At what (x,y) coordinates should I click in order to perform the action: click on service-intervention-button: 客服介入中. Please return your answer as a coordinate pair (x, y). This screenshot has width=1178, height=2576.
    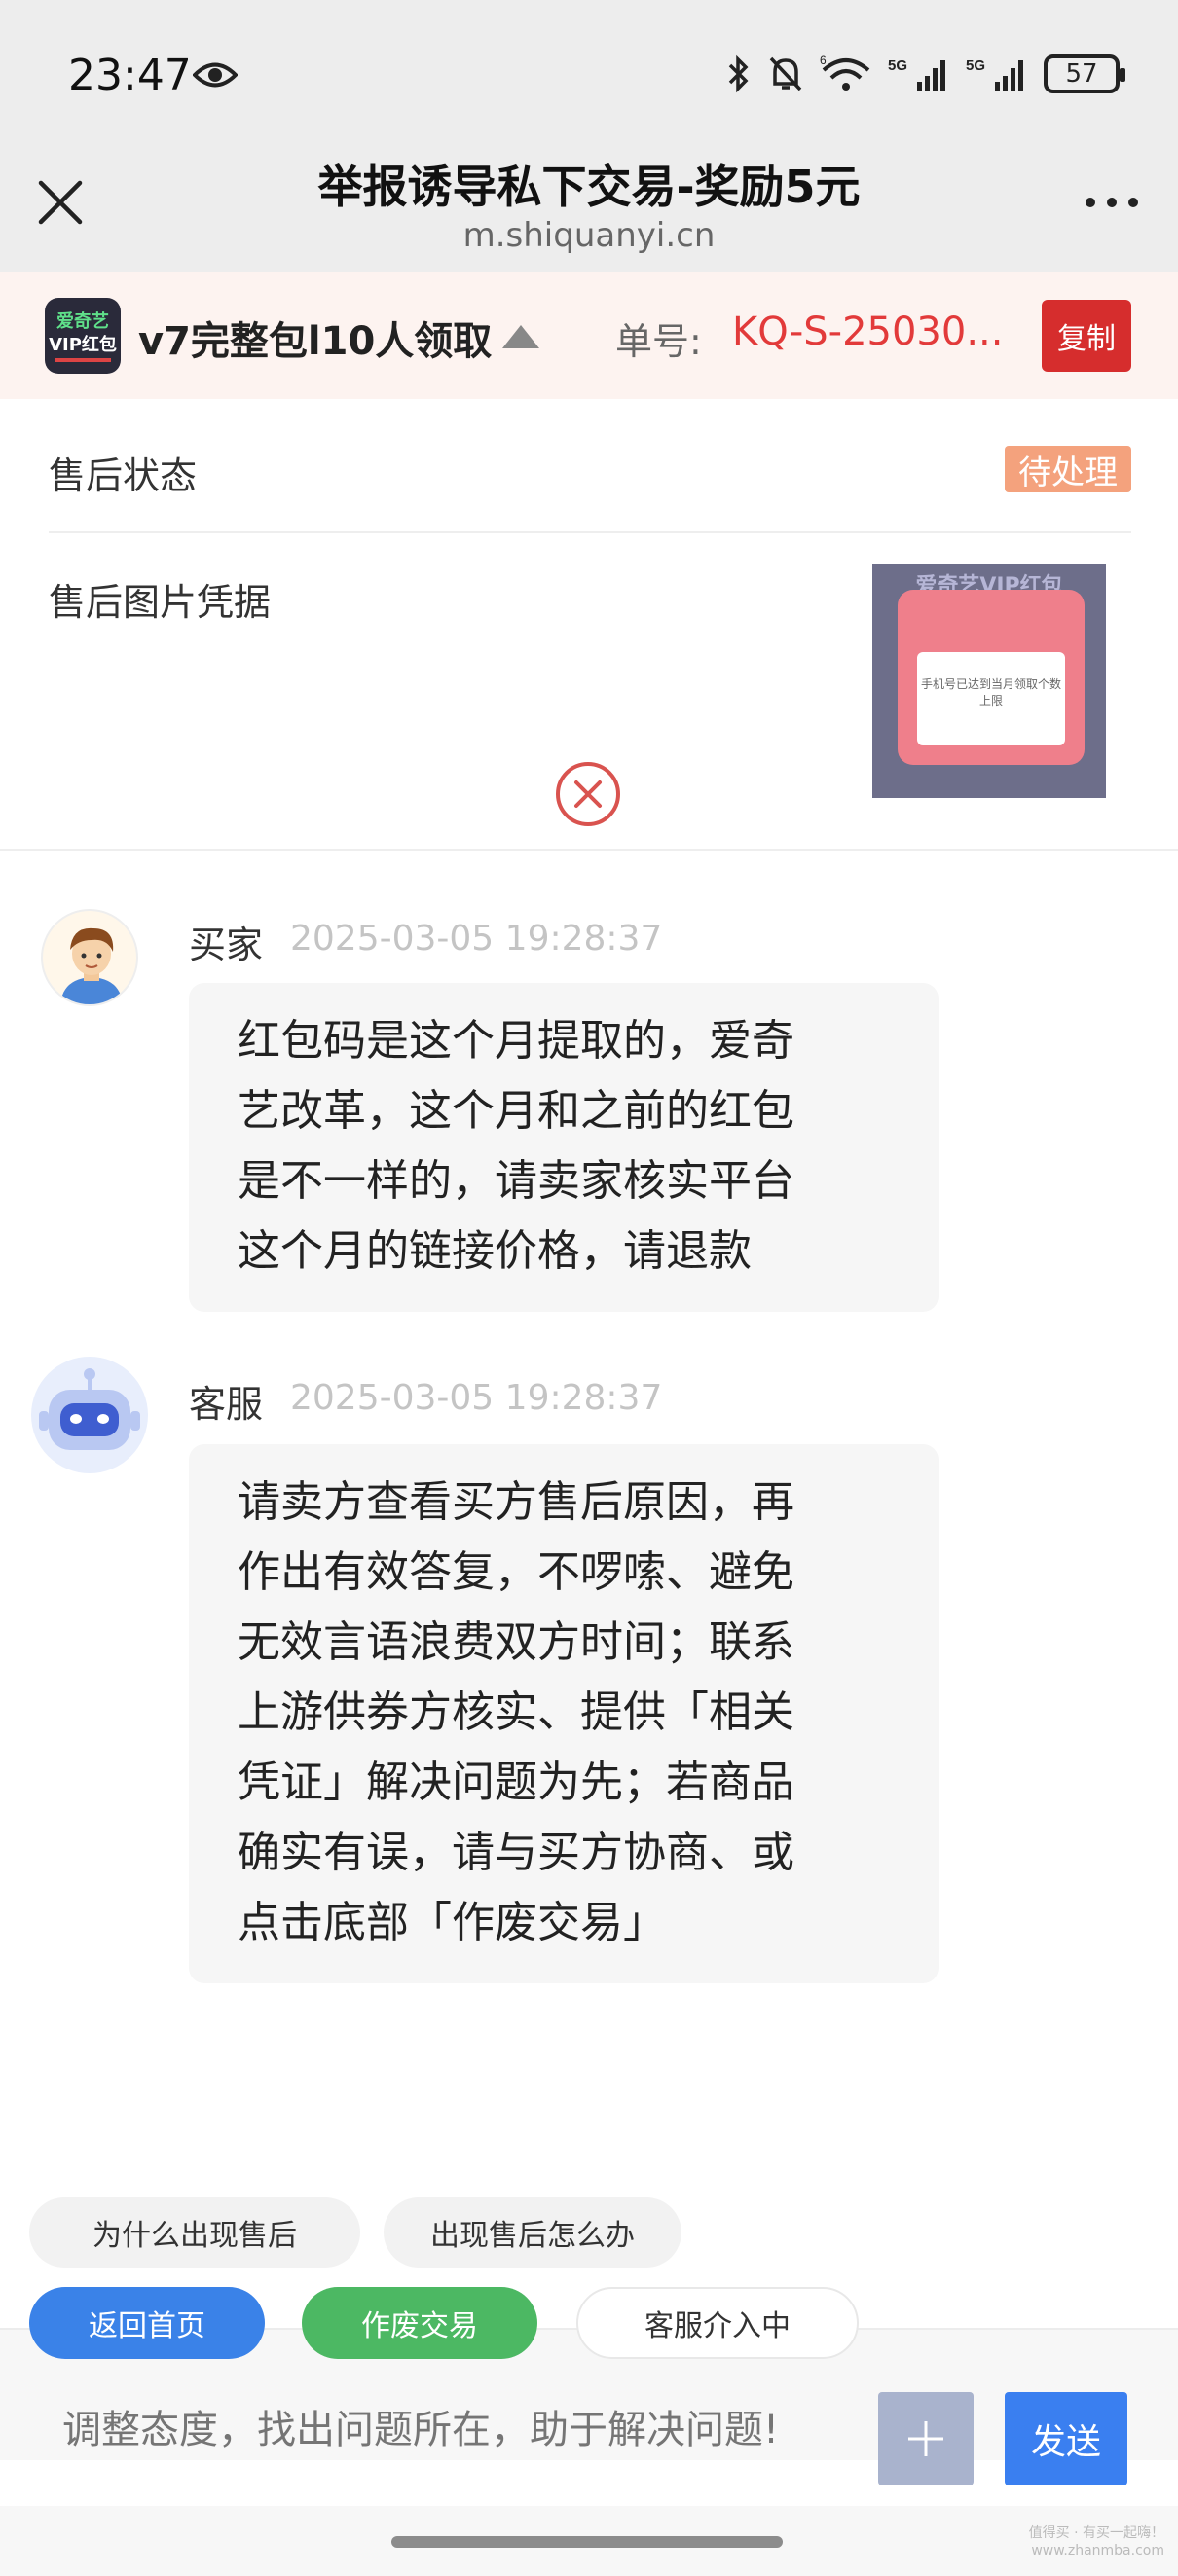
    Looking at the image, I should click on (717, 2323).